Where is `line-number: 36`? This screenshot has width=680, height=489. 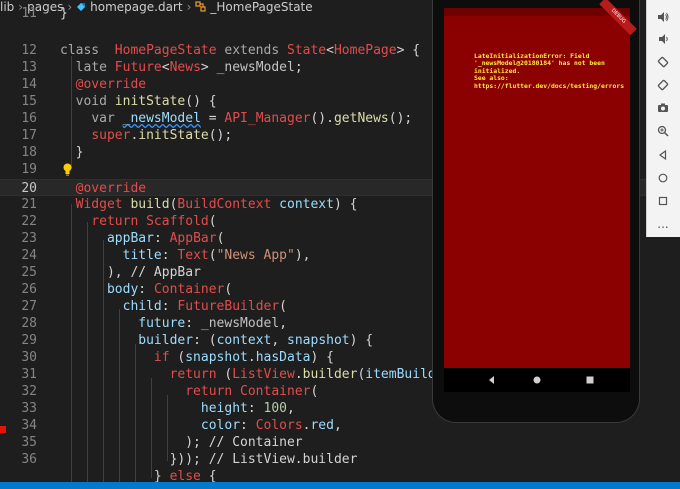
line-number: 36 is located at coordinates (29, 459).